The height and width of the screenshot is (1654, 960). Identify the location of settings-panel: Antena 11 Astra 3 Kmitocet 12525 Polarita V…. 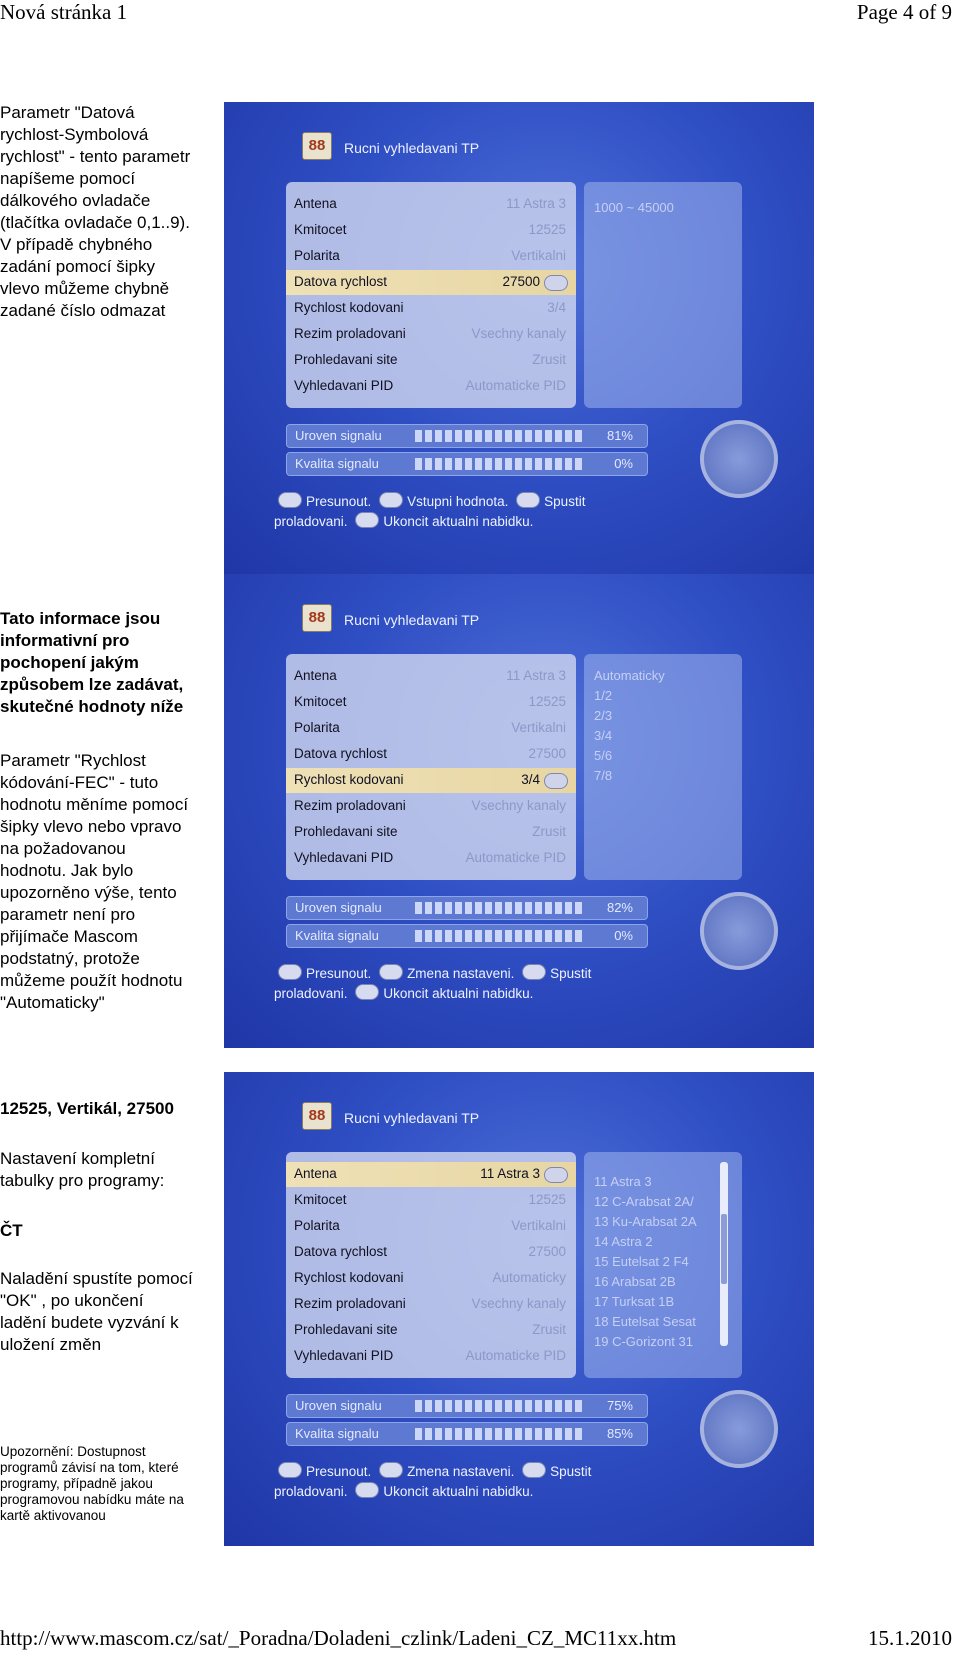
(431, 767).